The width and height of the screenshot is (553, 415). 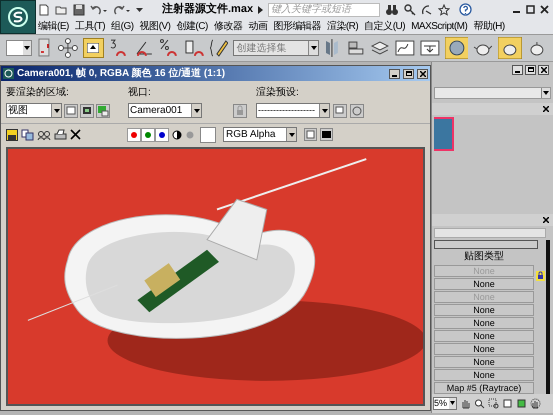 I want to click on menu-item: 帮助(H), so click(x=489, y=26).